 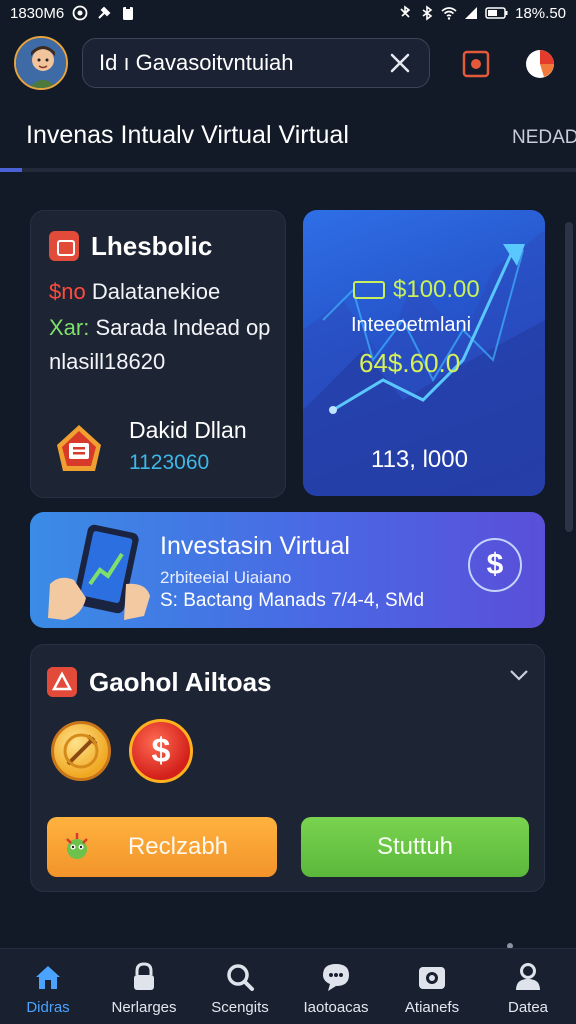 I want to click on chat-bubble-icon, so click(x=336, y=977).